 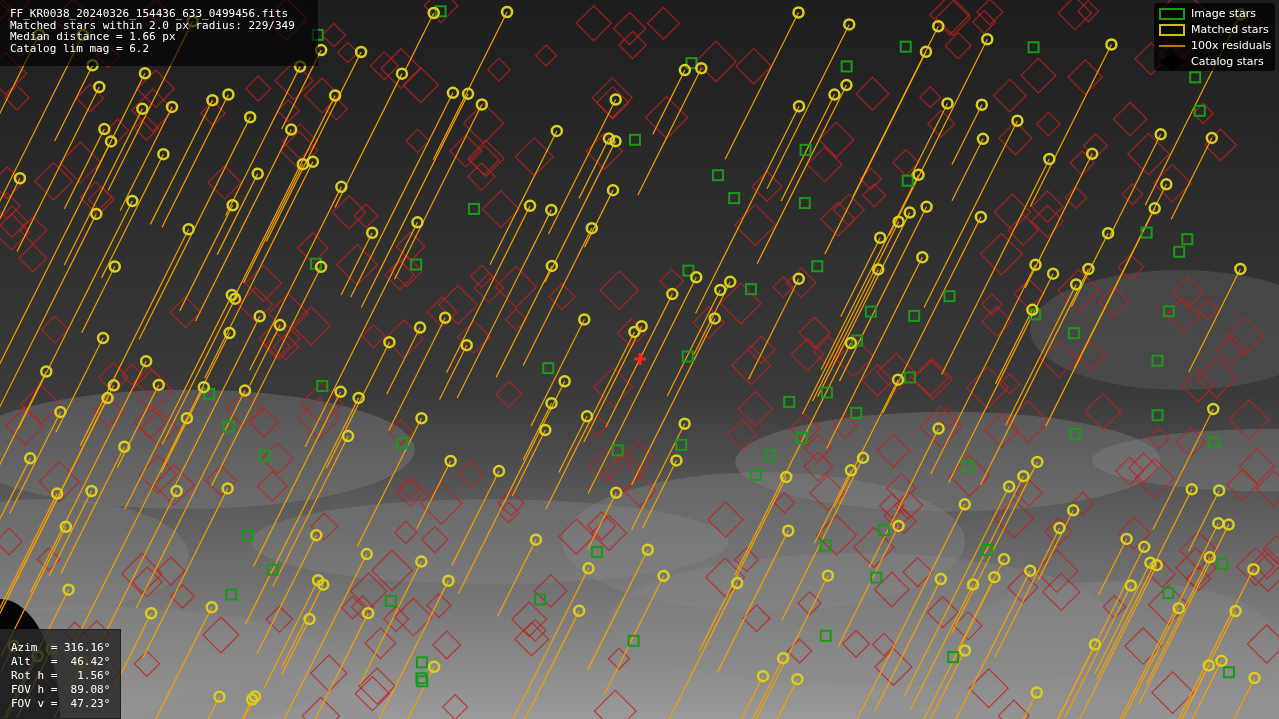 I want to click on pointing-text: FOV v = 47.23°, so click(x=60, y=704).